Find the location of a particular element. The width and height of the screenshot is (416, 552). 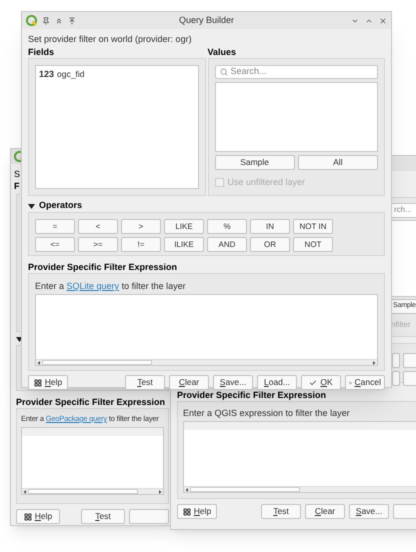

operator-button: != is located at coordinates (141, 244).